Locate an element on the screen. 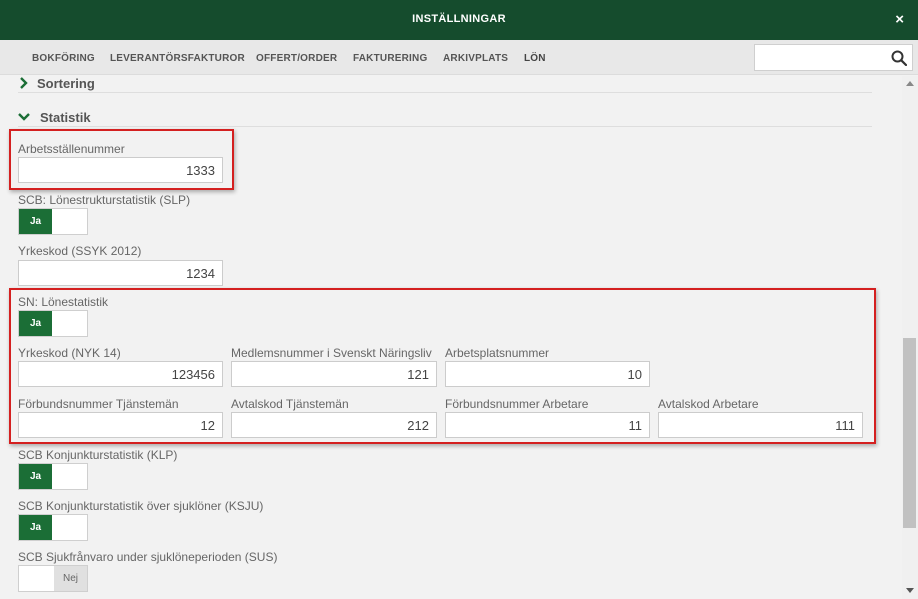  klp-label: SCB Konjunkturstatistik (KLP) is located at coordinates (98, 455).